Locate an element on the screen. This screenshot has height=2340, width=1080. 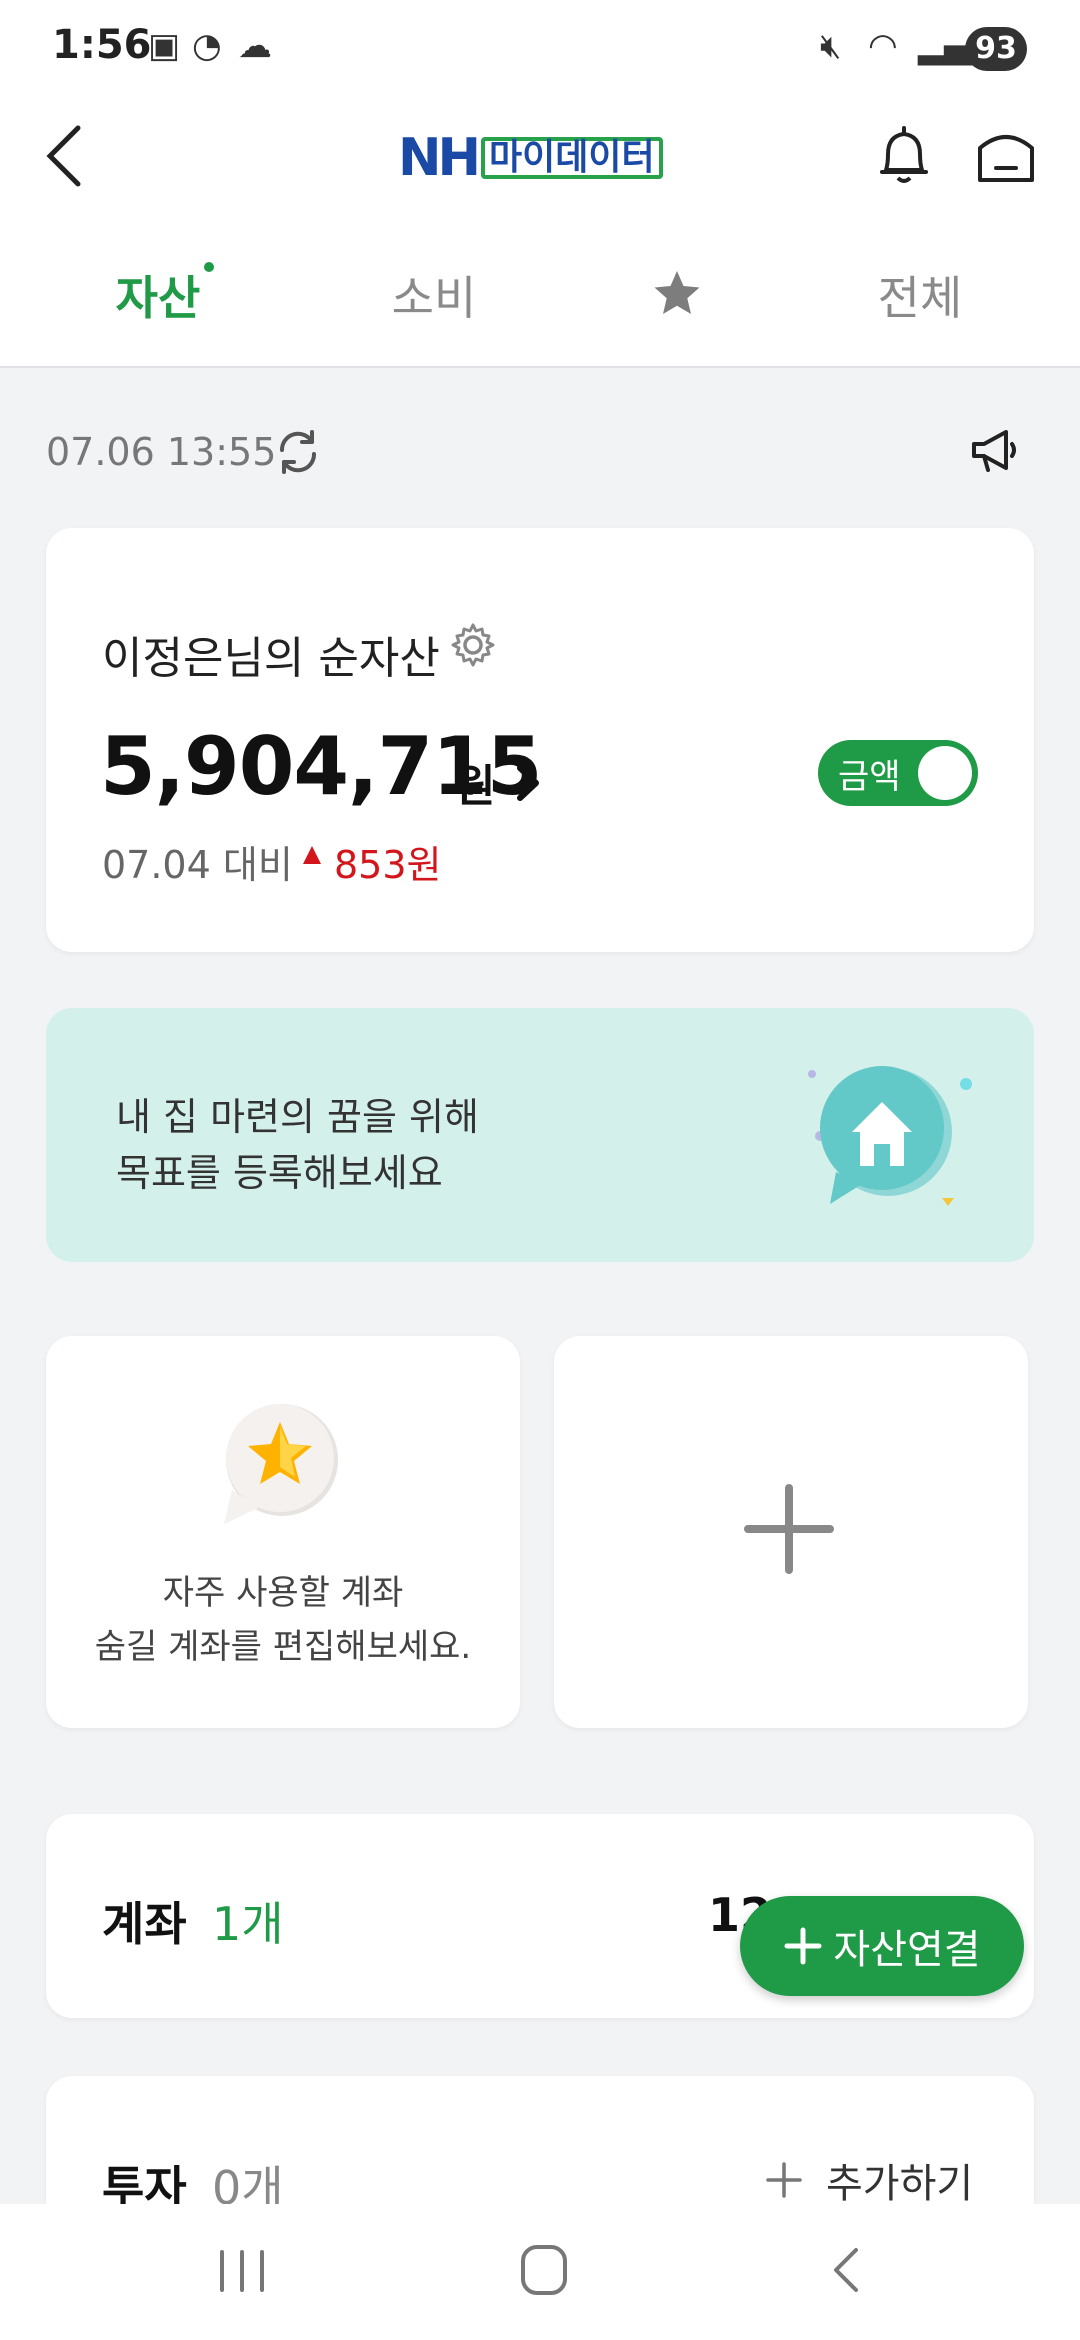
battery-badge: 93 is located at coordinates (996, 49).